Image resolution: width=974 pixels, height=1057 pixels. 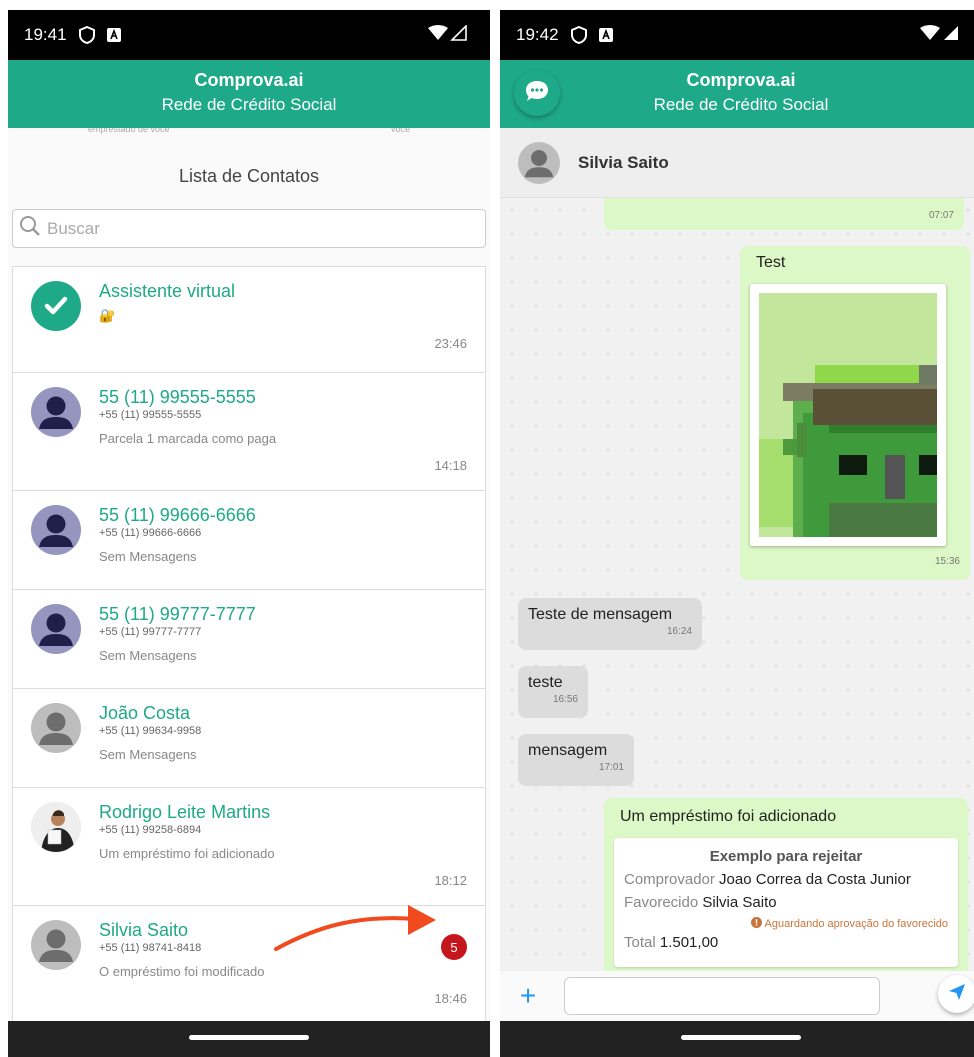 I want to click on avatar-photo, so click(x=56, y=827).